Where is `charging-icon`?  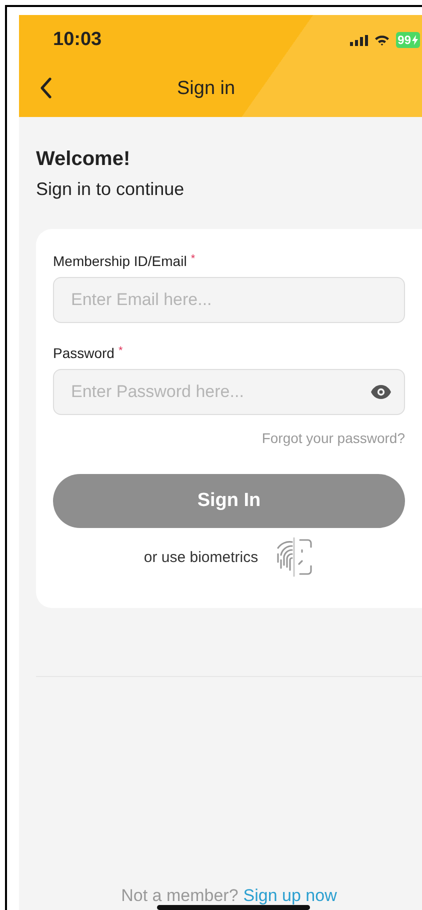
charging-icon is located at coordinates (415, 40).